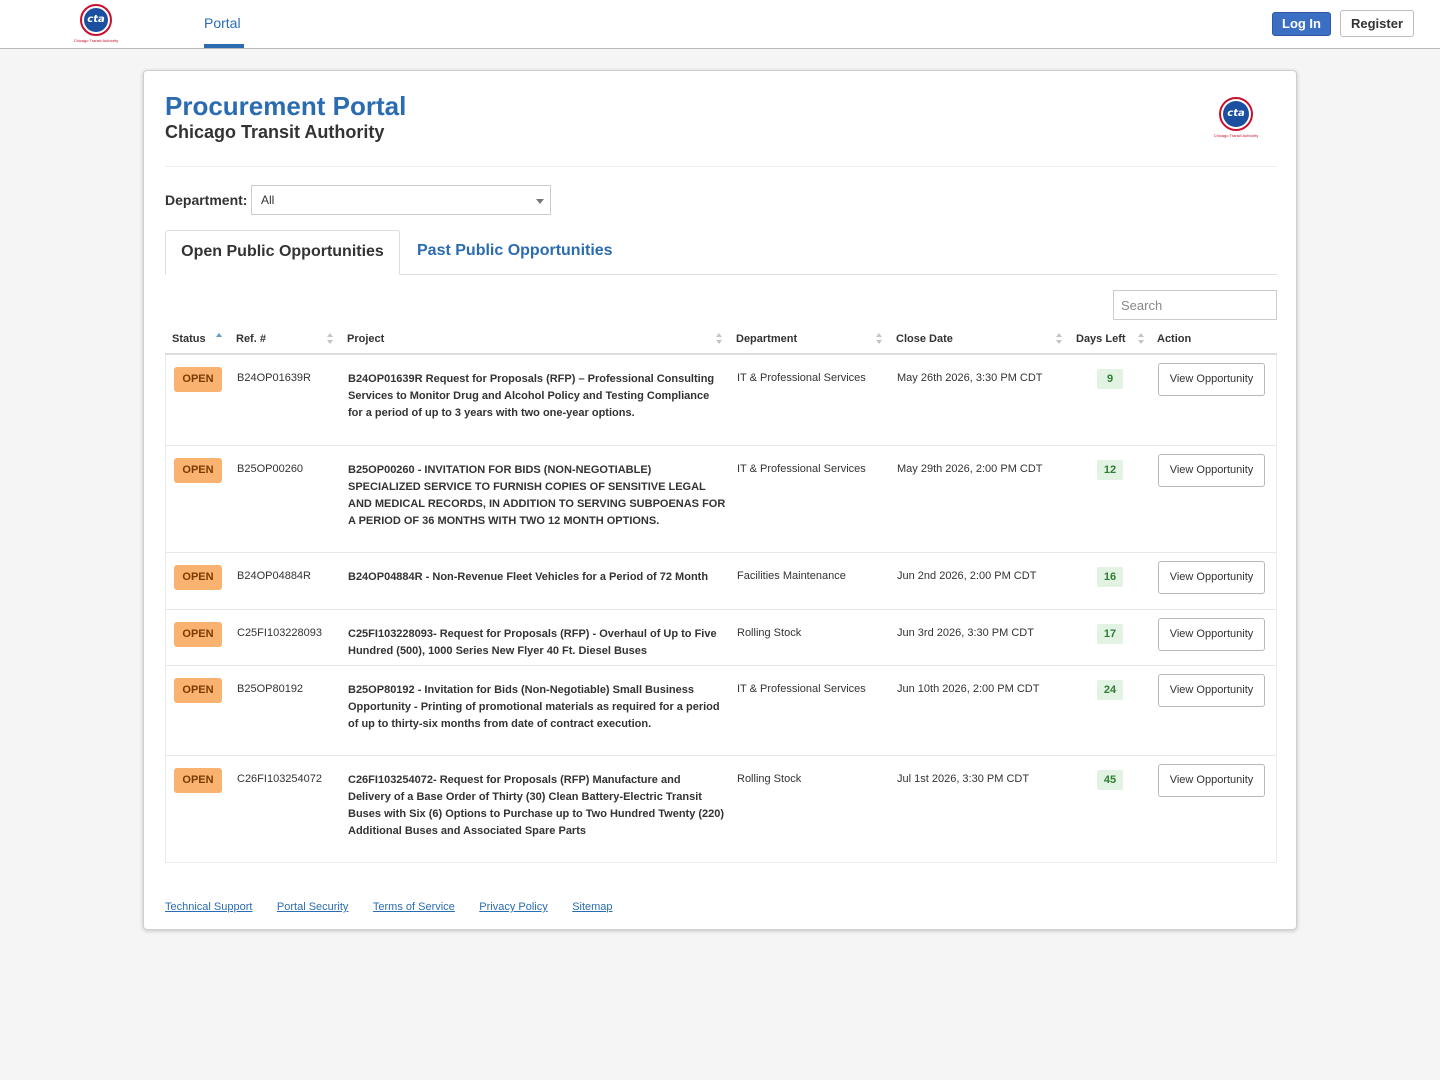  I want to click on department-selected-value: All, so click(268, 200).